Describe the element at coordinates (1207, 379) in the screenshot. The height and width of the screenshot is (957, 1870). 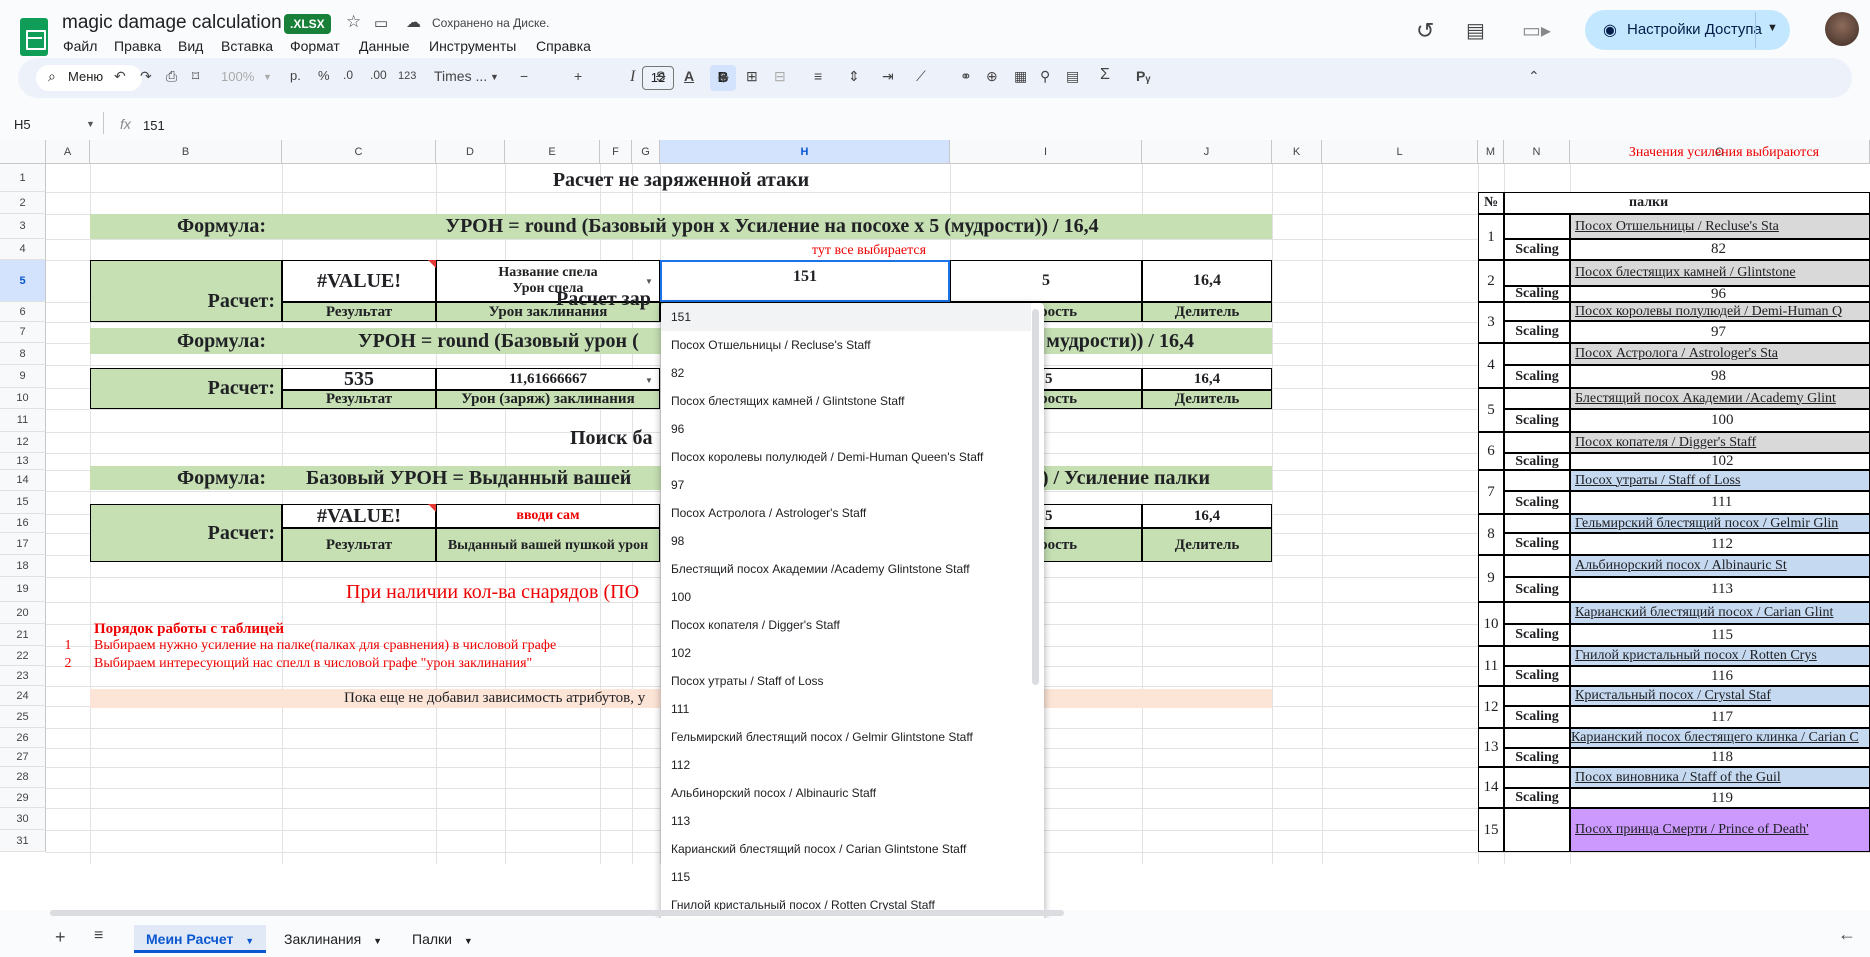
I see `divider-cell-r12: 16,4` at that location.